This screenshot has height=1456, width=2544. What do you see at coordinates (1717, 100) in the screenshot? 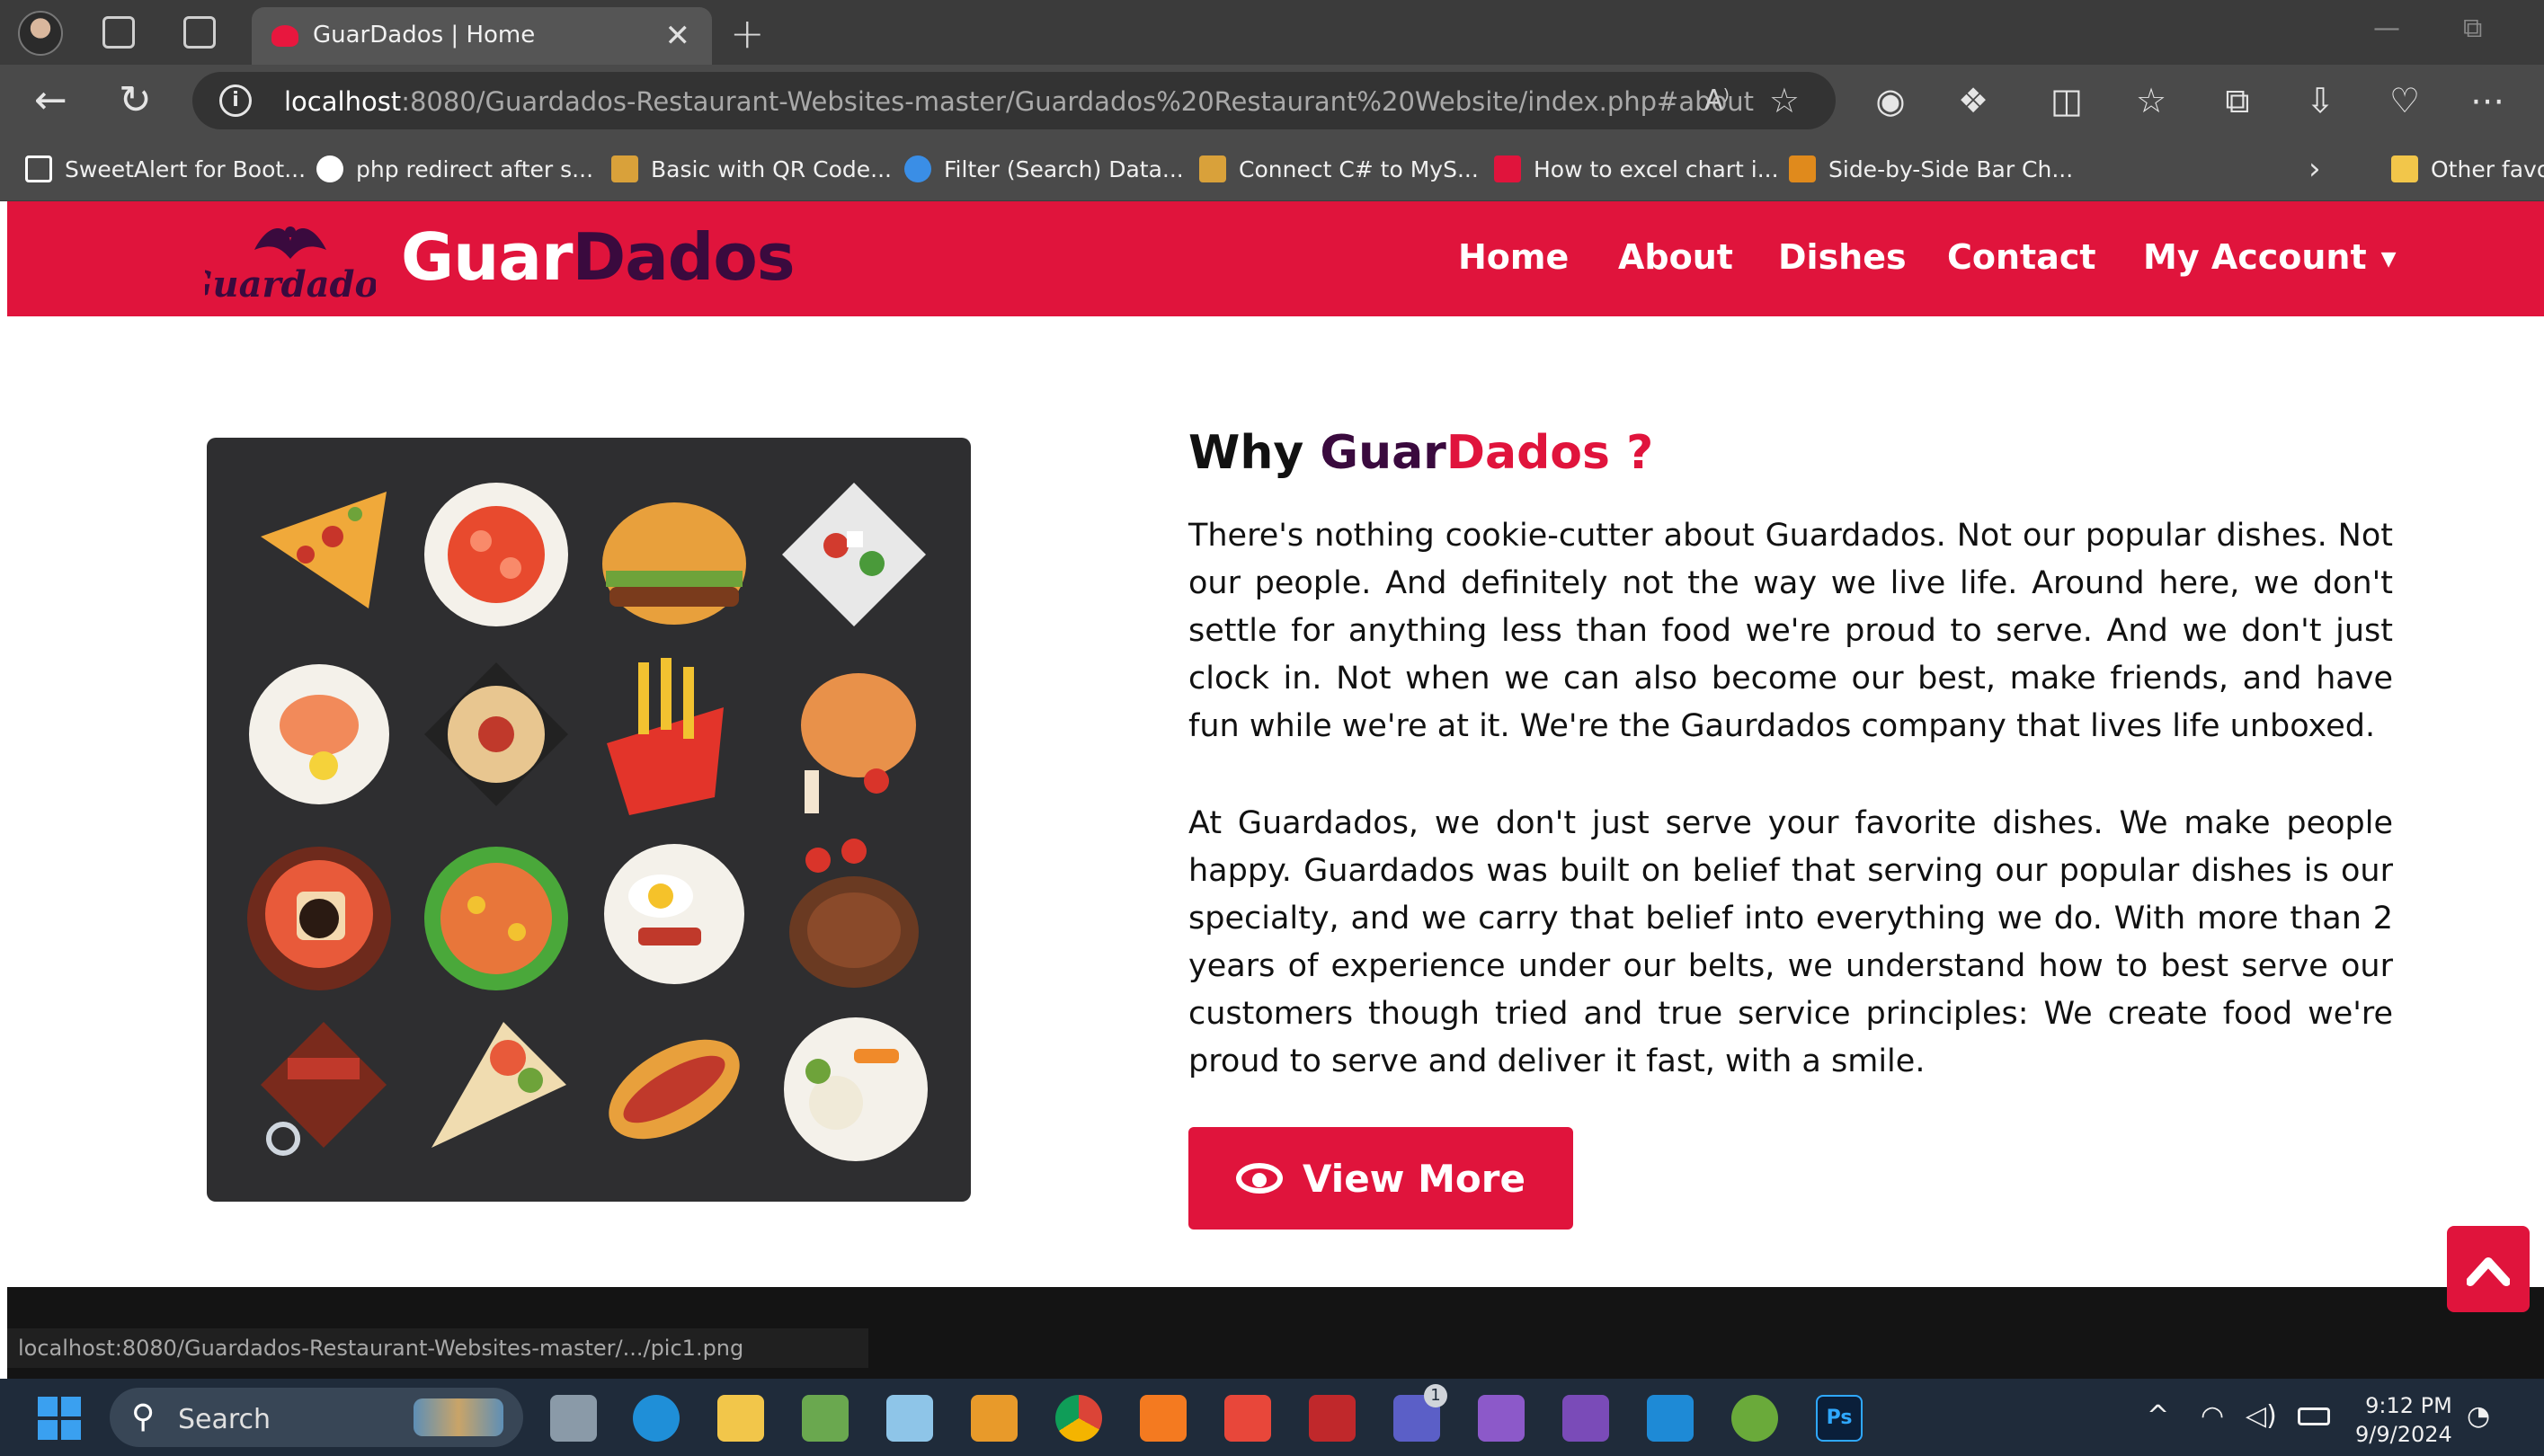
I see `read-aloud-icon: A⁾` at bounding box center [1717, 100].